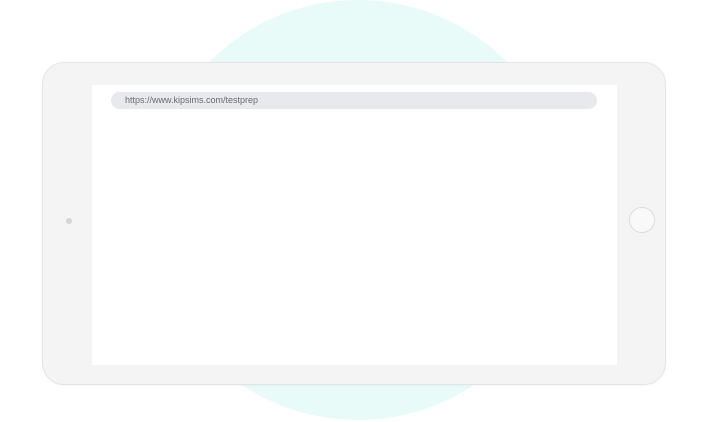 The height and width of the screenshot is (422, 710). What do you see at coordinates (354, 100) in the screenshot?
I see `address-bar: https://www.kipsims.com/testprep` at bounding box center [354, 100].